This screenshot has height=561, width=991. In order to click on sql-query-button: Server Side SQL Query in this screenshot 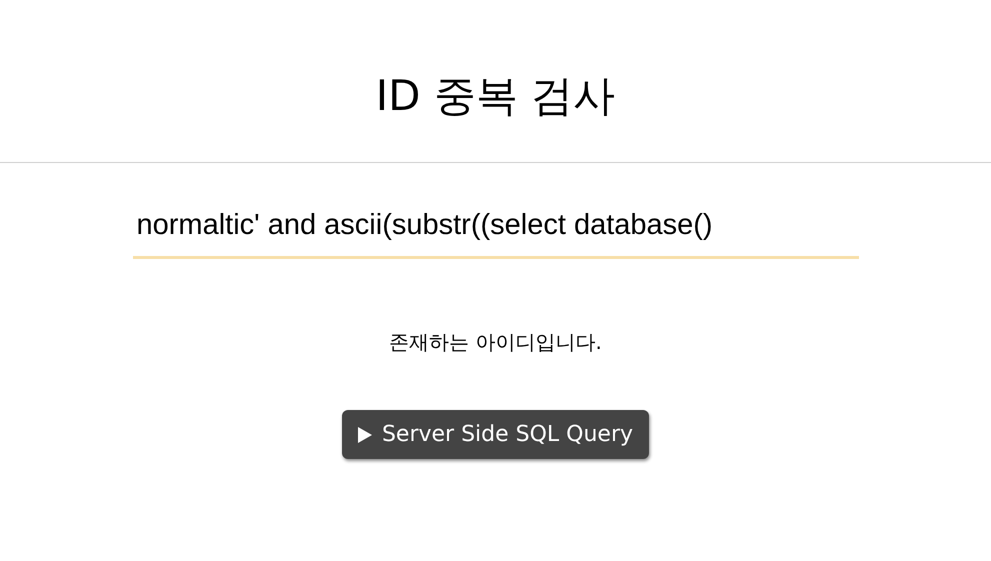, I will do `click(496, 434)`.